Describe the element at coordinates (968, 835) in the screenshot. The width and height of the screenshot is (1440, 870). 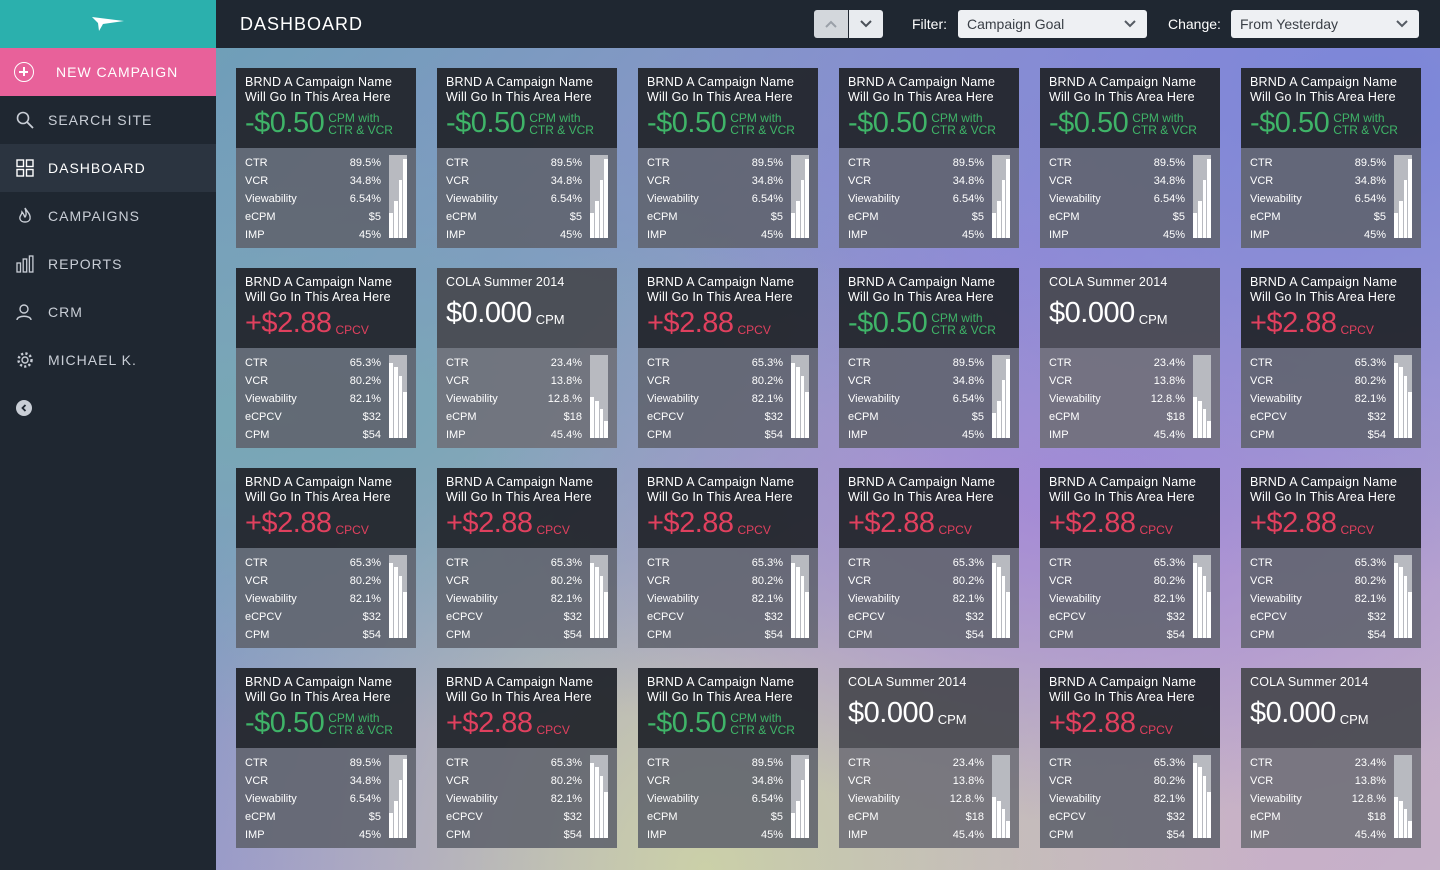
I see `metric-value: 45.4%` at that location.